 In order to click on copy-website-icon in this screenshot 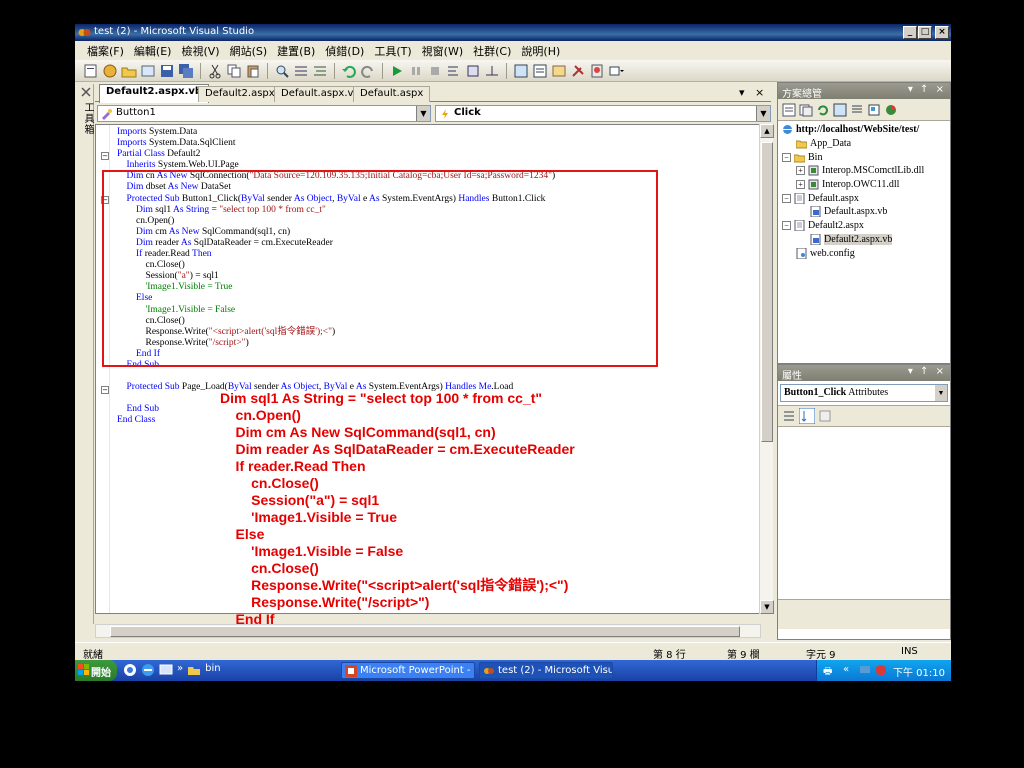, I will do `click(891, 110)`.